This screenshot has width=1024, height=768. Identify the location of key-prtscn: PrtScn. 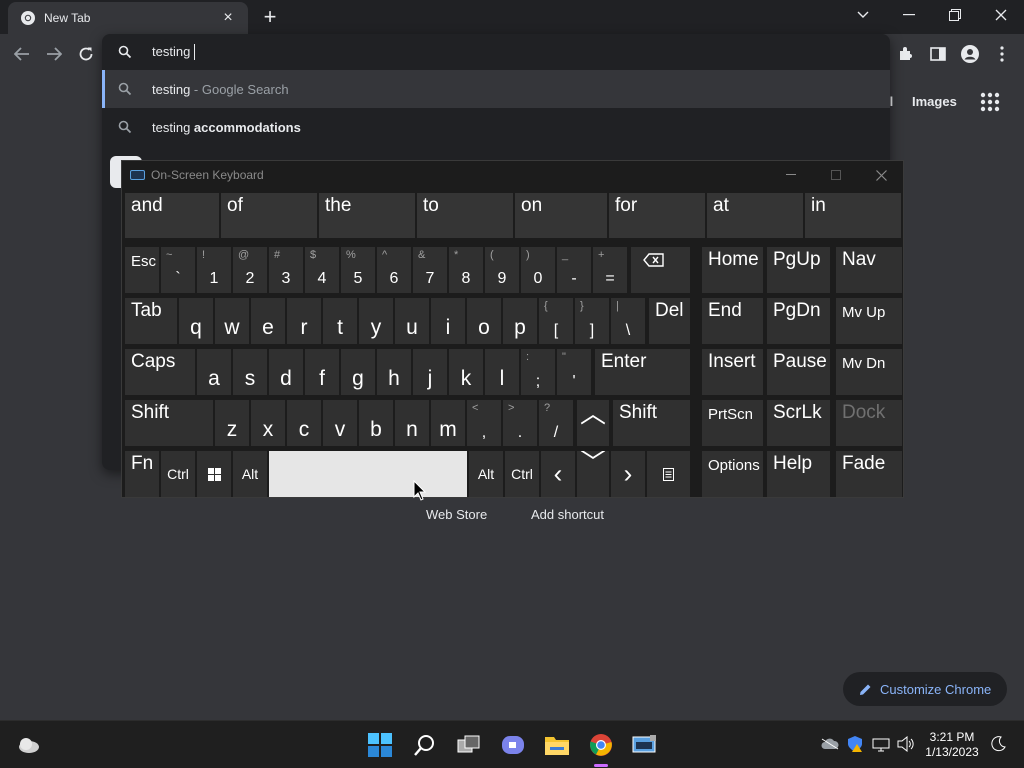
(732, 423).